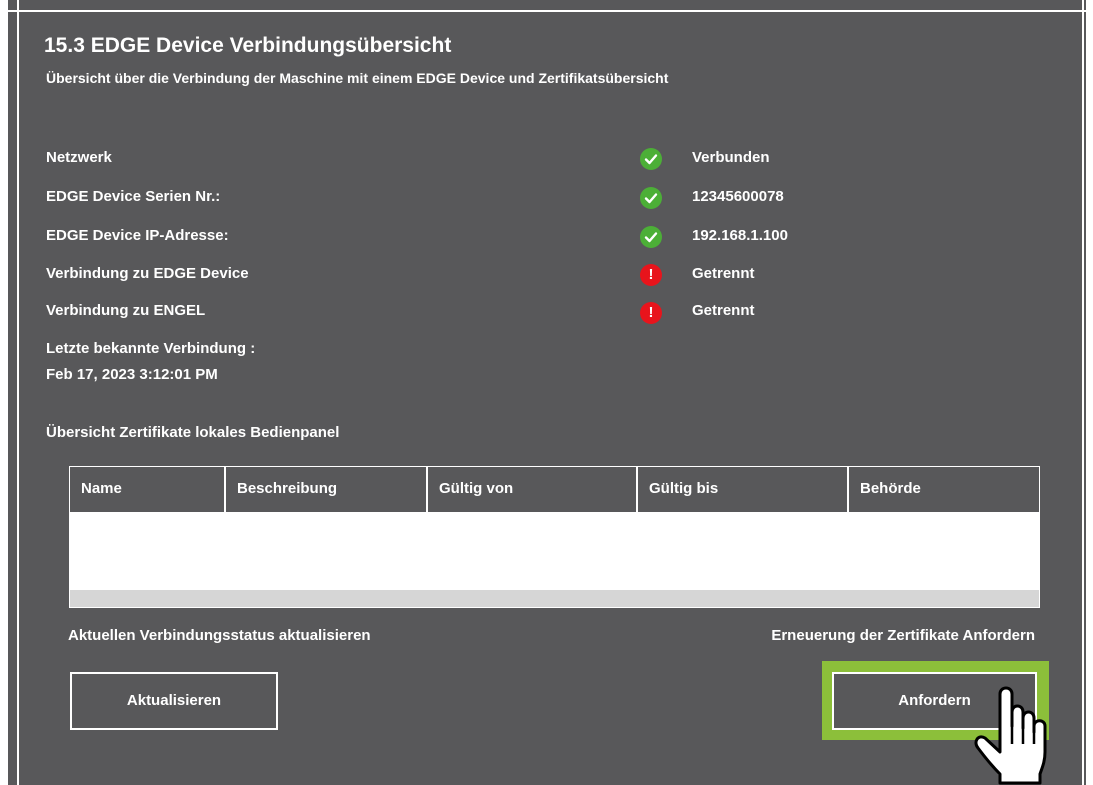  What do you see at coordinates (740, 235) in the screenshot?
I see `status-value-ip: 192.168.1.100` at bounding box center [740, 235].